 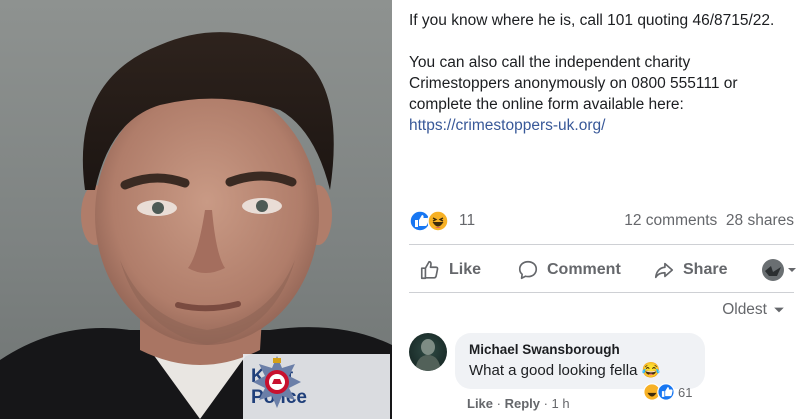 I want to click on share-arrow-icon, so click(x=664, y=270).